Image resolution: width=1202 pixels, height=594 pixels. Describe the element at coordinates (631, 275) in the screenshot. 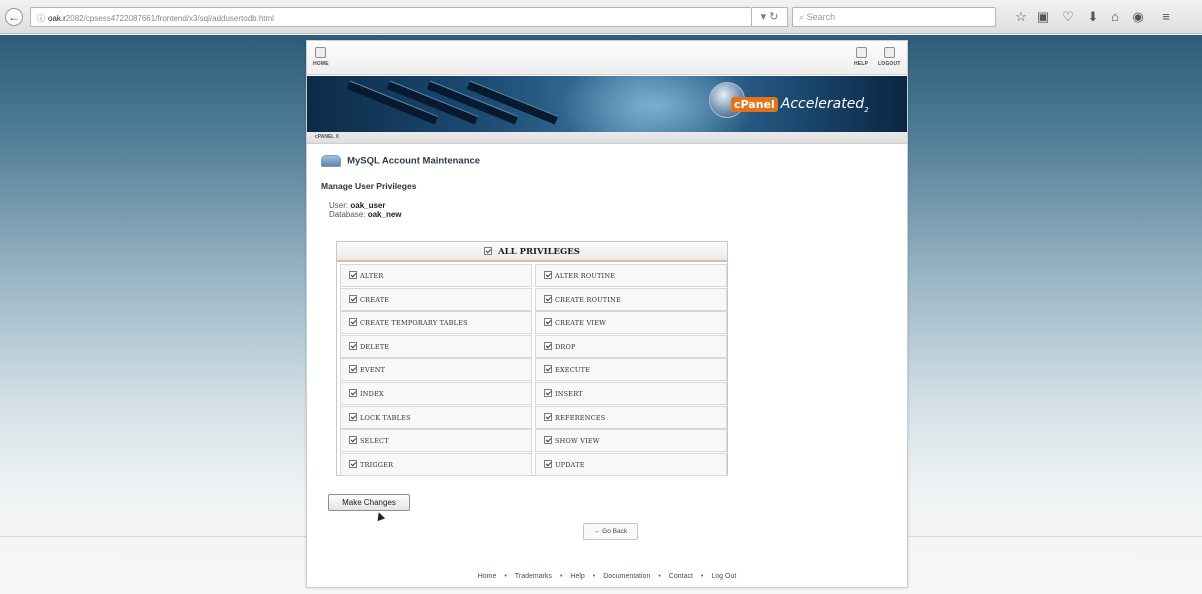

I see `privilege-option: ALTER ROUTINE` at that location.